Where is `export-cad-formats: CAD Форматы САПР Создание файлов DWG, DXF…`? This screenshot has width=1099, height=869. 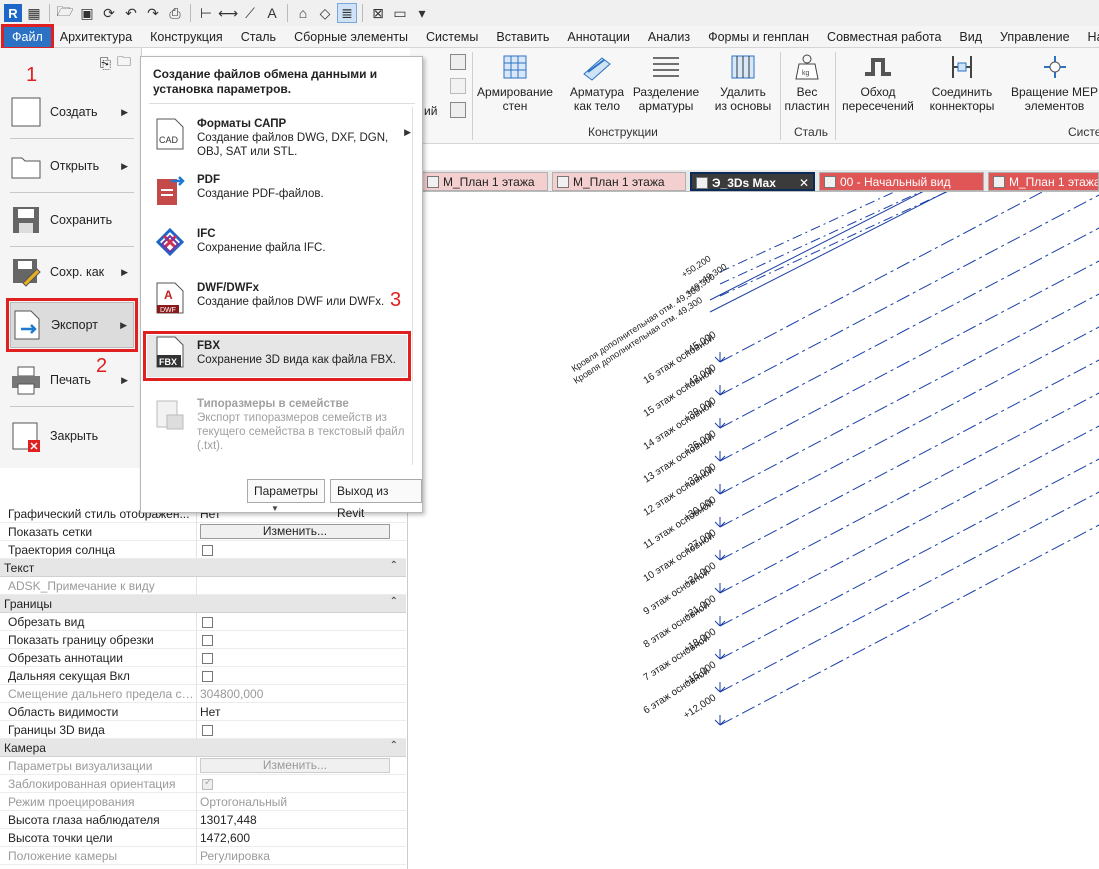 export-cad-formats: CAD Форматы САПР Создание файлов DWG, DXF… is located at coordinates (279, 141).